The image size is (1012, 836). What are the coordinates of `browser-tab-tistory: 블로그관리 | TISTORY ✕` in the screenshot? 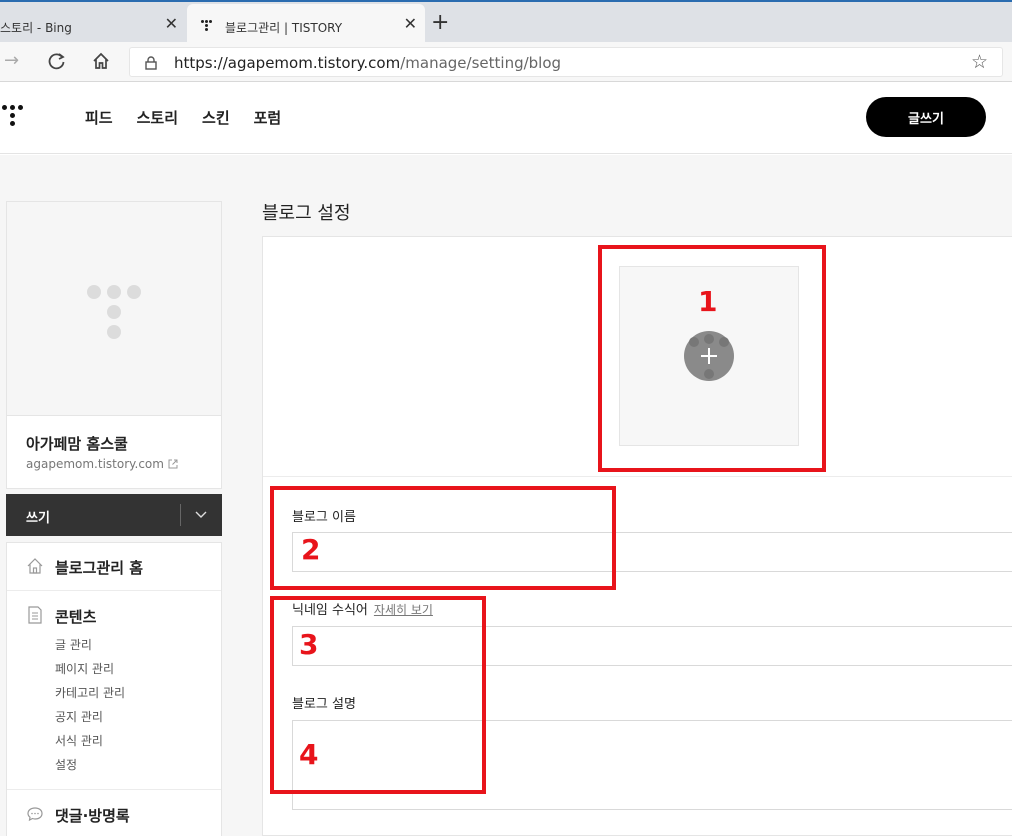 It's located at (306, 24).